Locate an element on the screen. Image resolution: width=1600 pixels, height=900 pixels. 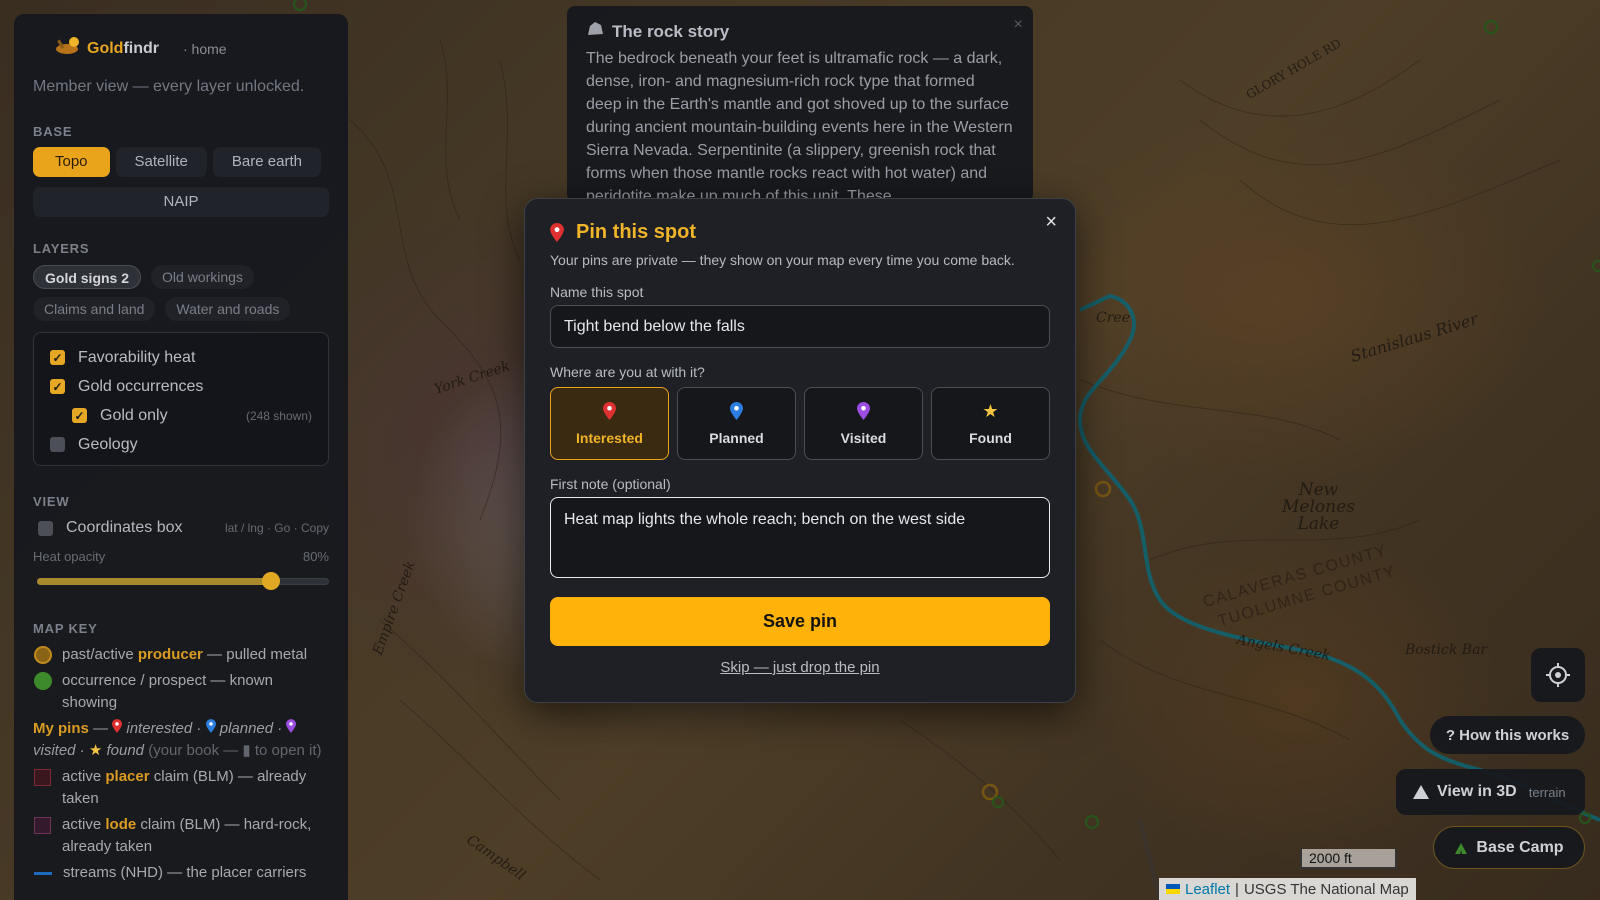
name-field-label: Name this spot is located at coordinates (597, 292).